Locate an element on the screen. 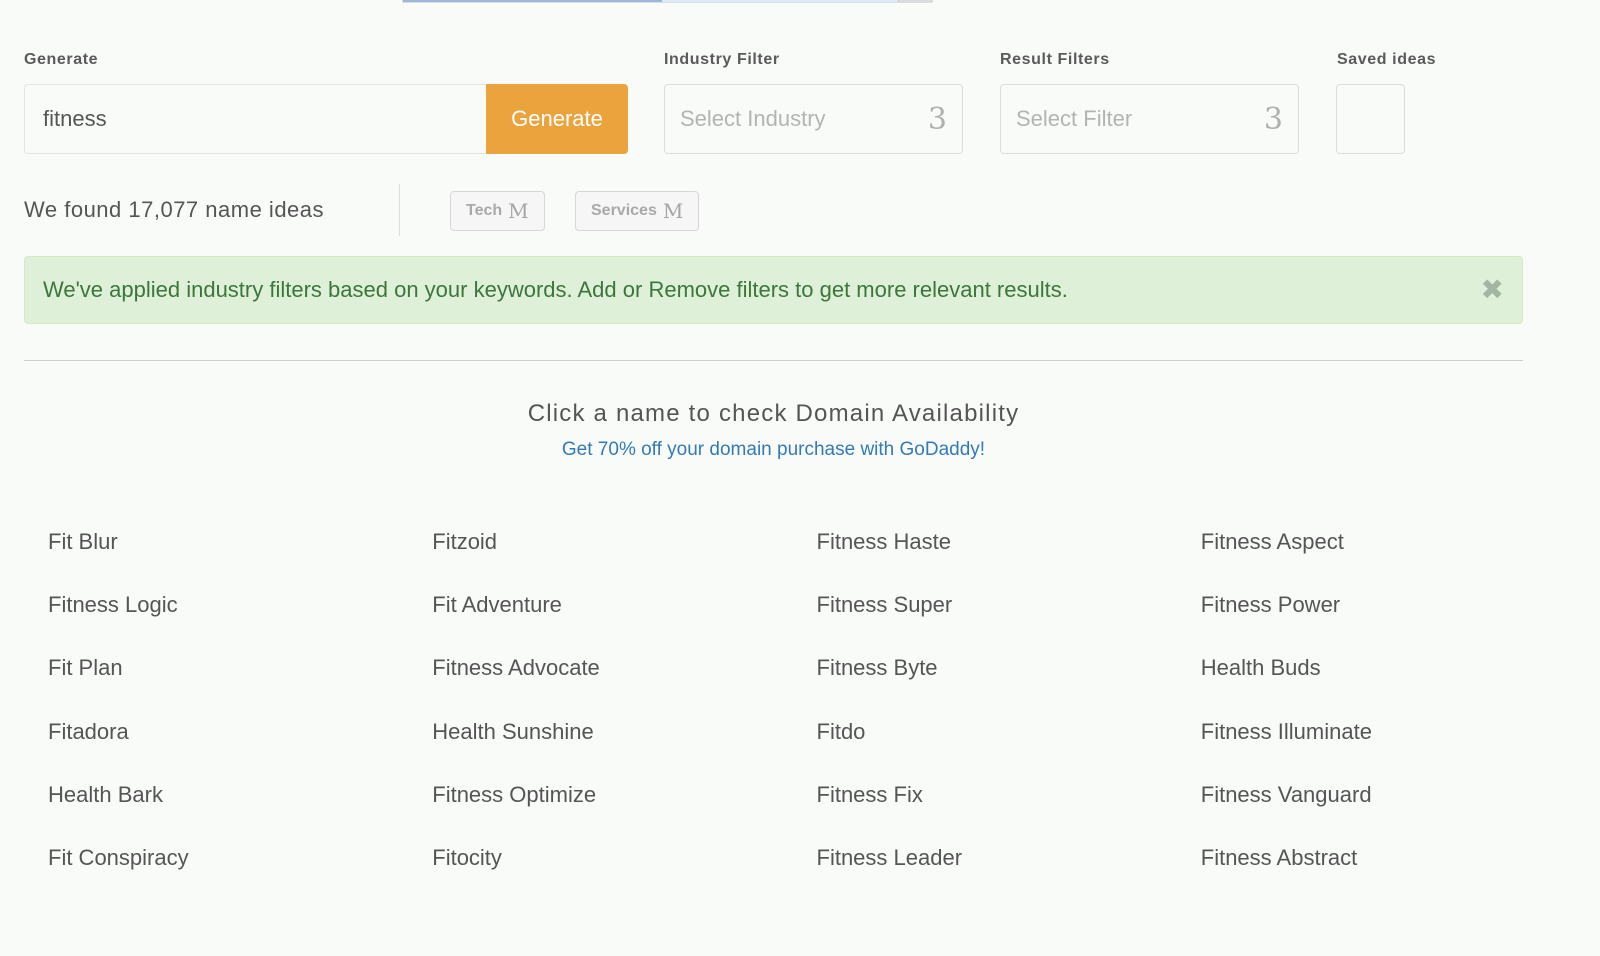 This screenshot has height=956, width=1600. name-idea-item: Fit Conspiracy is located at coordinates (216, 857).